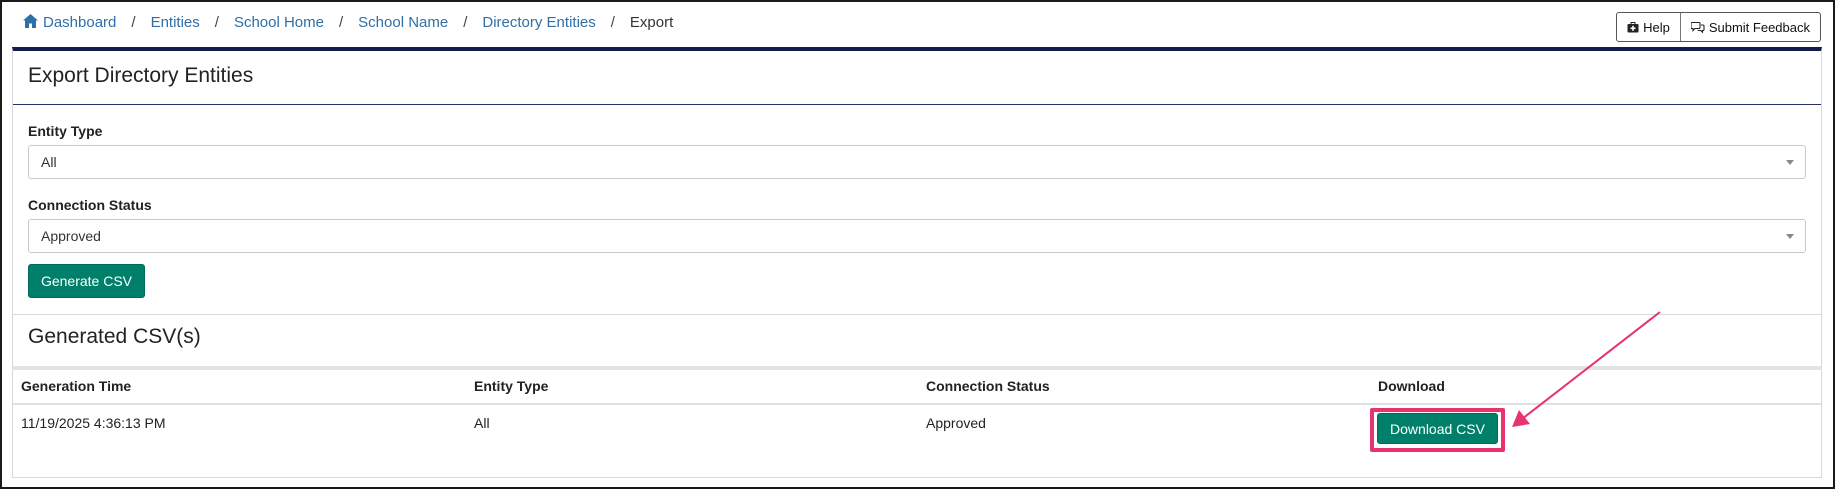 The height and width of the screenshot is (489, 1835). I want to click on entity-type-value: All, so click(49, 162).